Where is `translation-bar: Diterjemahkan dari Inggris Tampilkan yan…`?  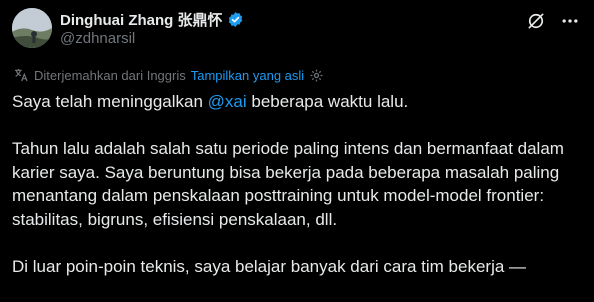
translation-bar: Diterjemahkan dari Inggris Tampilkan yan… is located at coordinates (168, 75).